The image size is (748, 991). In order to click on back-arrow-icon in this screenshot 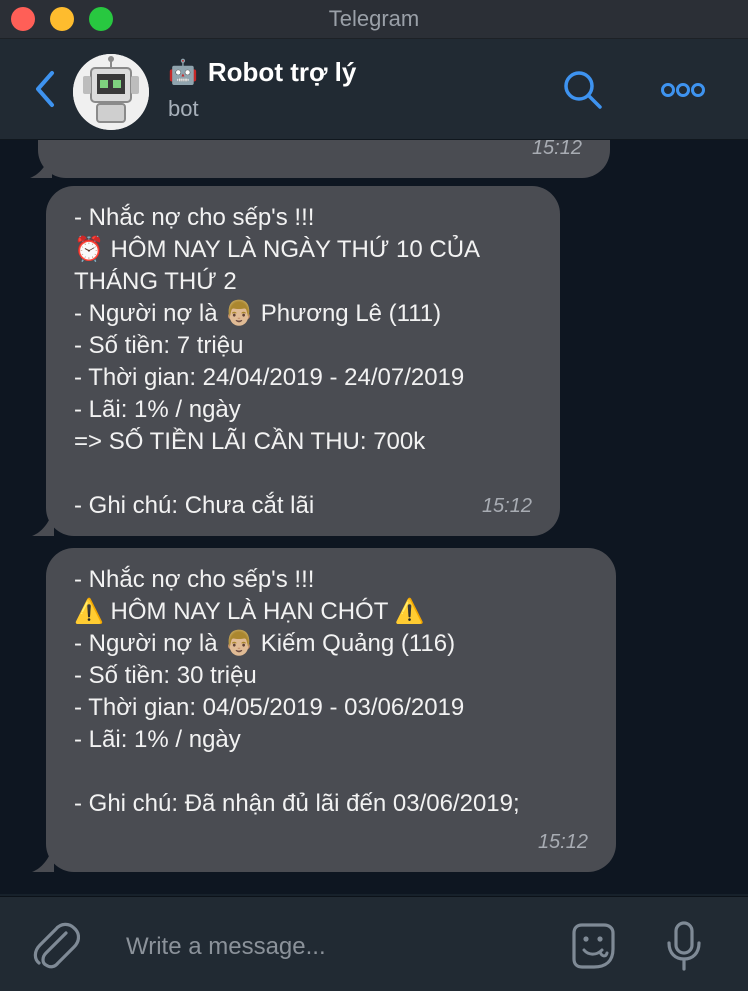, I will do `click(45, 89)`.